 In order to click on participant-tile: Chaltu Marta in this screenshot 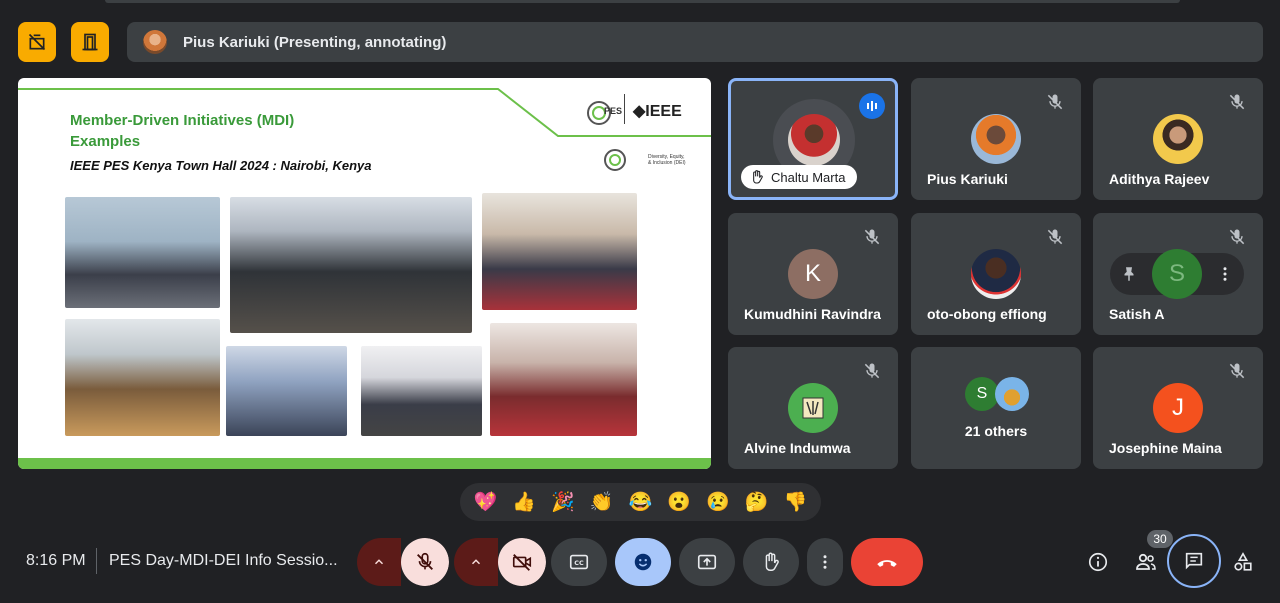, I will do `click(813, 139)`.